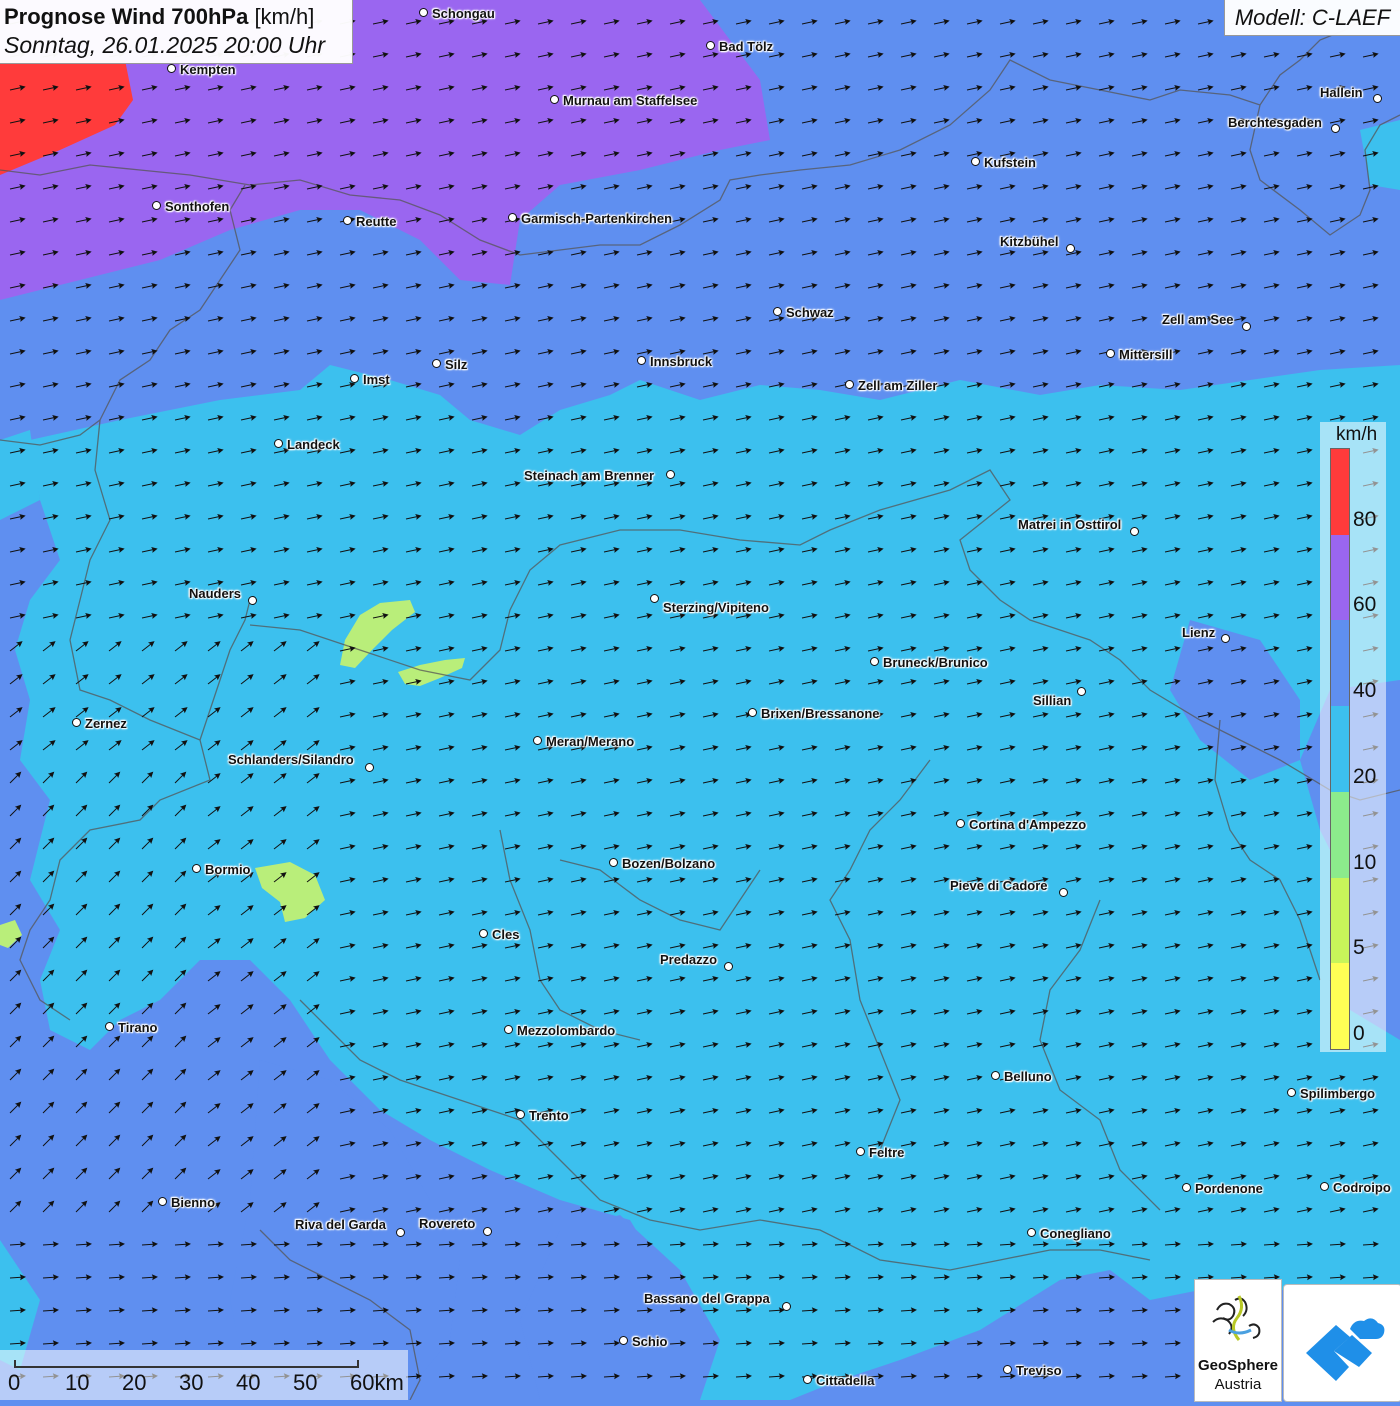 Image resolution: width=1400 pixels, height=1406 pixels. Describe the element at coordinates (77, 1382) in the screenshot. I see `scale-label: 10` at that location.